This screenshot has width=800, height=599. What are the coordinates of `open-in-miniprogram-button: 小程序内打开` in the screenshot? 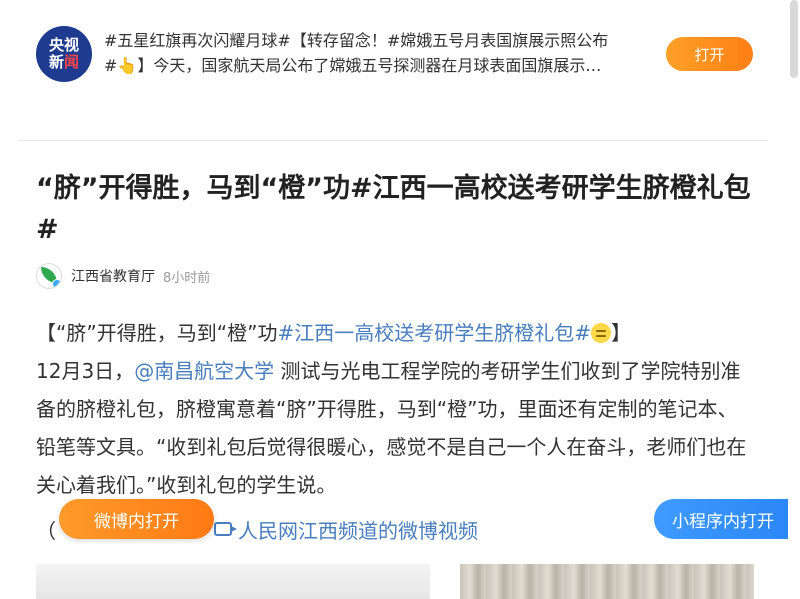 It's located at (721, 519).